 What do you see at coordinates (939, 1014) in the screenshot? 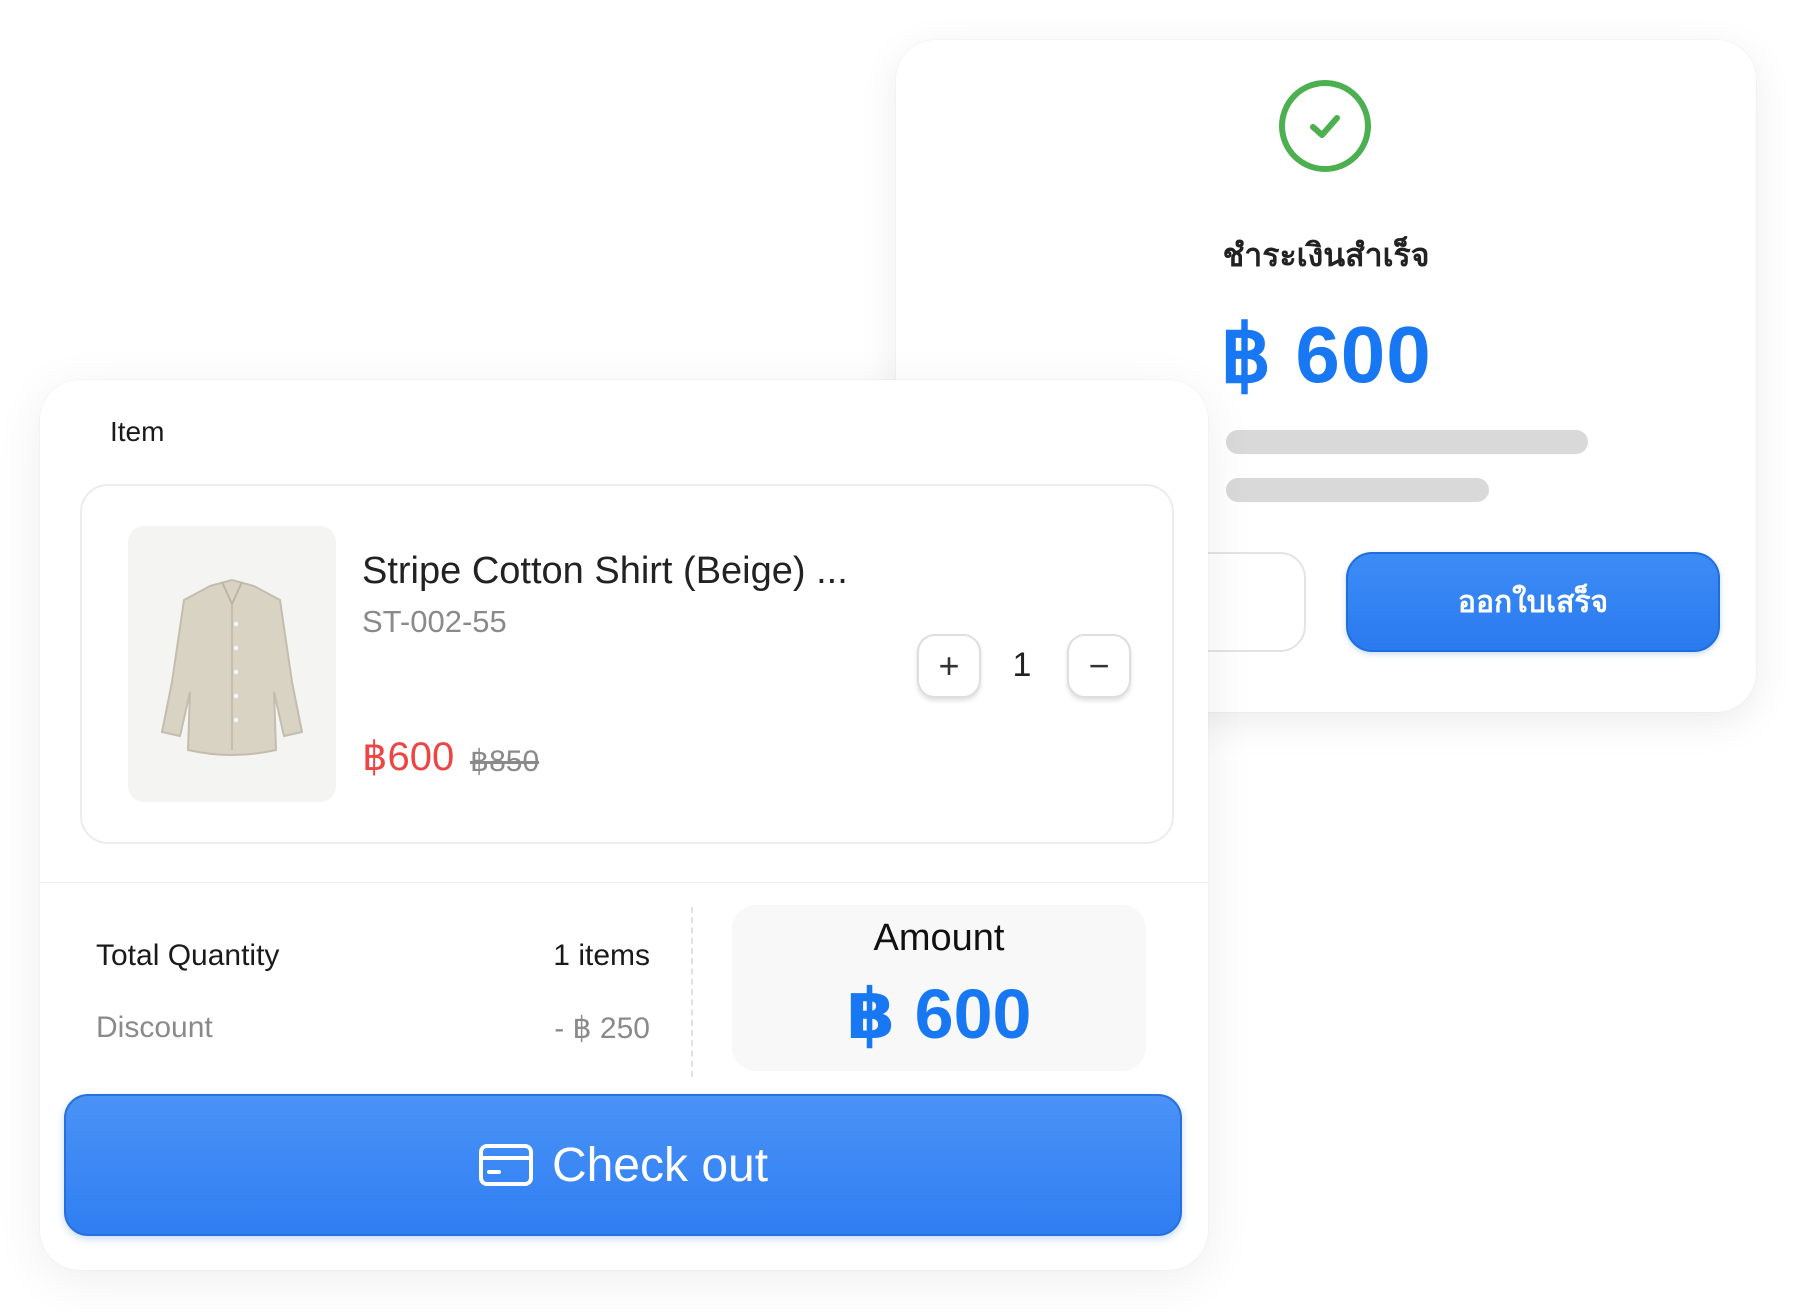
I see `amount-value: ฿ 600` at bounding box center [939, 1014].